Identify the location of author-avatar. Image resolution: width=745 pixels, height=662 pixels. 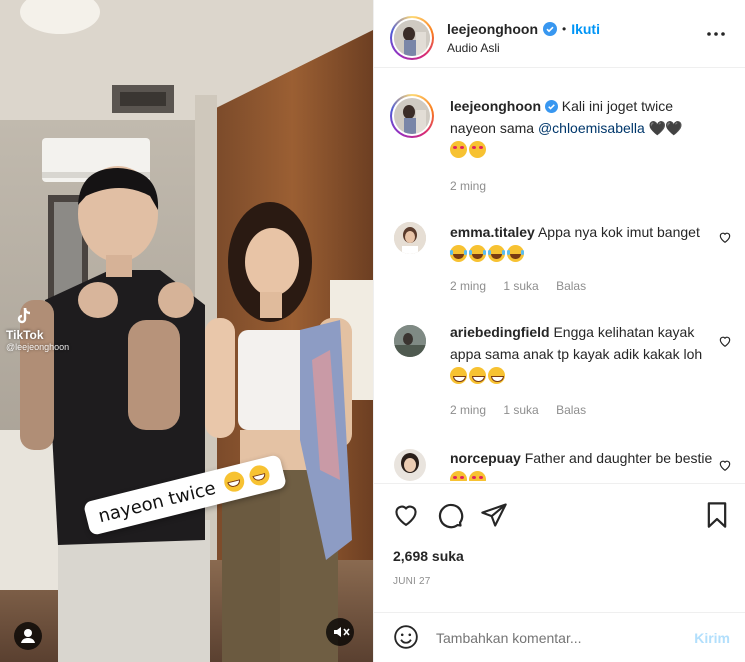
(412, 38).